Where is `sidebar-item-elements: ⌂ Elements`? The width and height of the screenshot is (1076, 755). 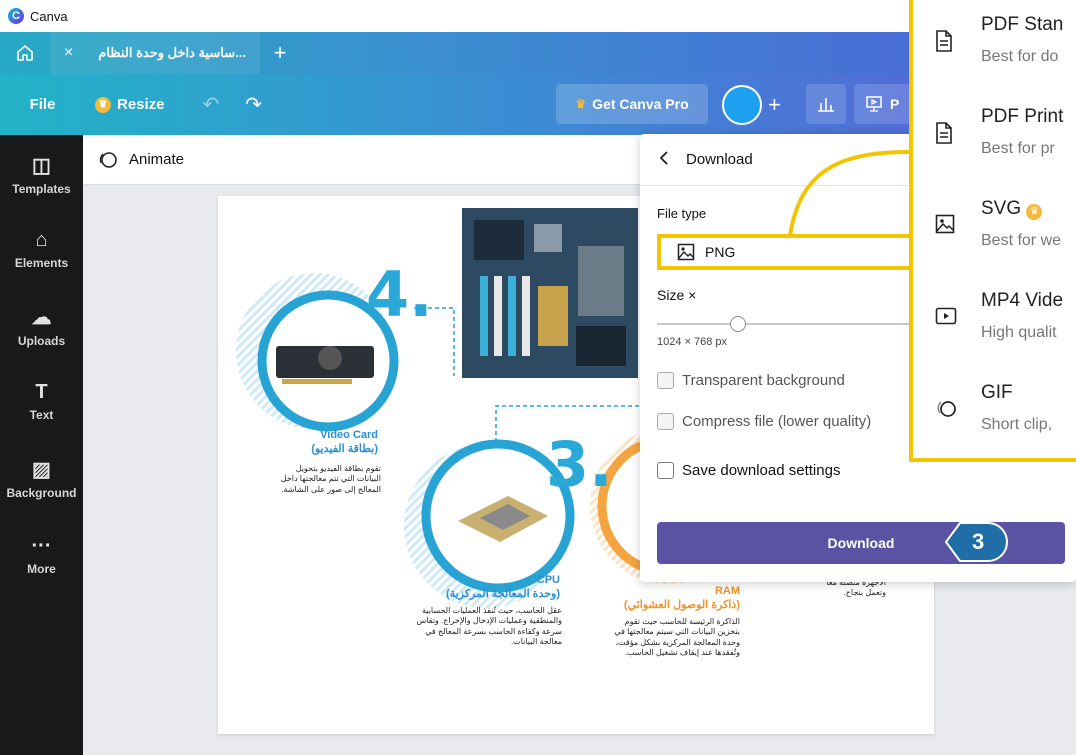
sidebar-item-elements: ⌂ Elements is located at coordinates (41, 249).